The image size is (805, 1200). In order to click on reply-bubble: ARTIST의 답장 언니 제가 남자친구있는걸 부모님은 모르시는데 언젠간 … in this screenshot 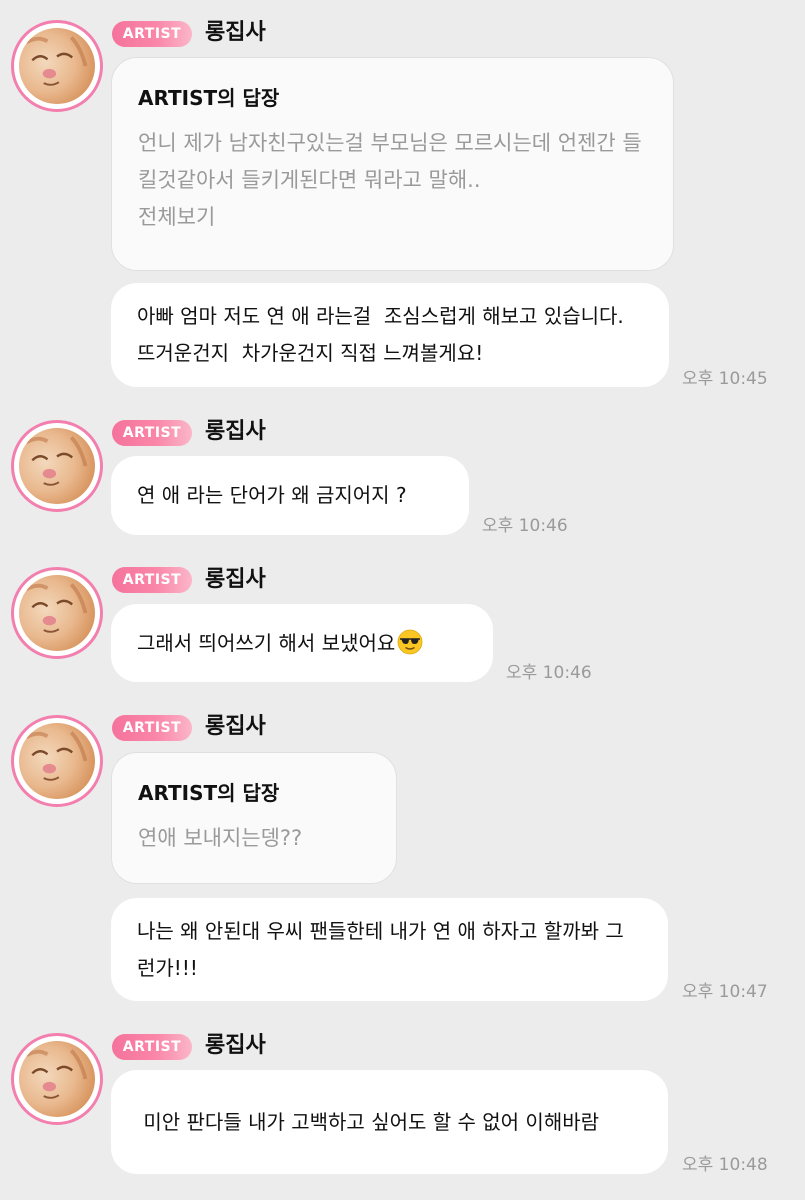, I will do `click(392, 164)`.